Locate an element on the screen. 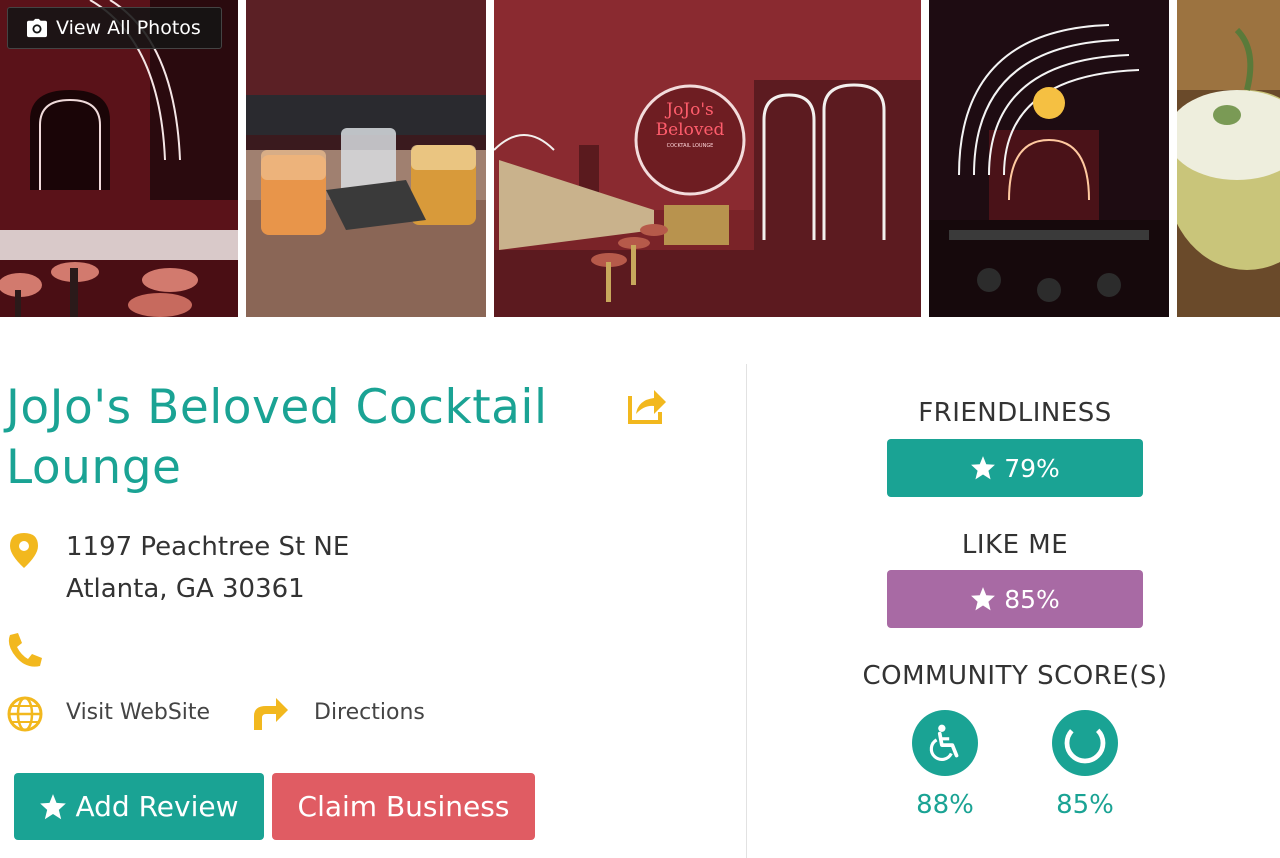 The image size is (1280, 858). claim-business-button: Claim Business is located at coordinates (403, 806).